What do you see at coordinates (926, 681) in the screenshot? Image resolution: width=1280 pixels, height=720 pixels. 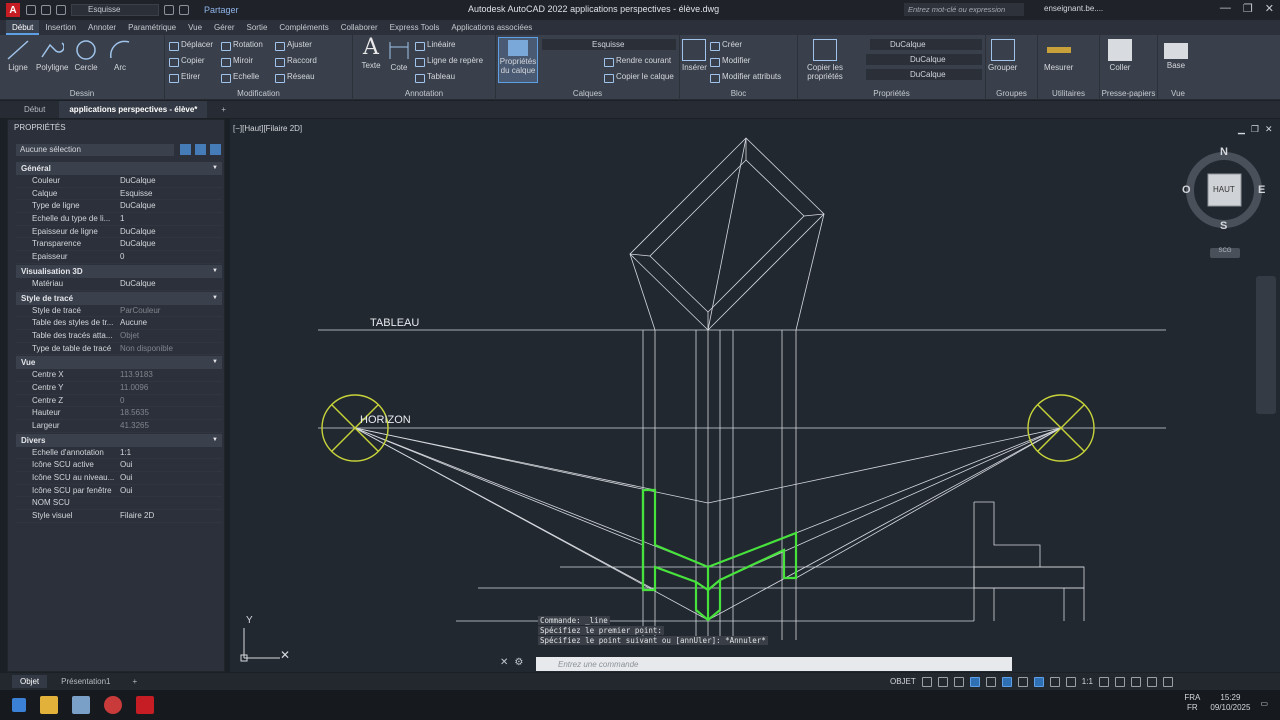 I see `grid-icon` at bounding box center [926, 681].